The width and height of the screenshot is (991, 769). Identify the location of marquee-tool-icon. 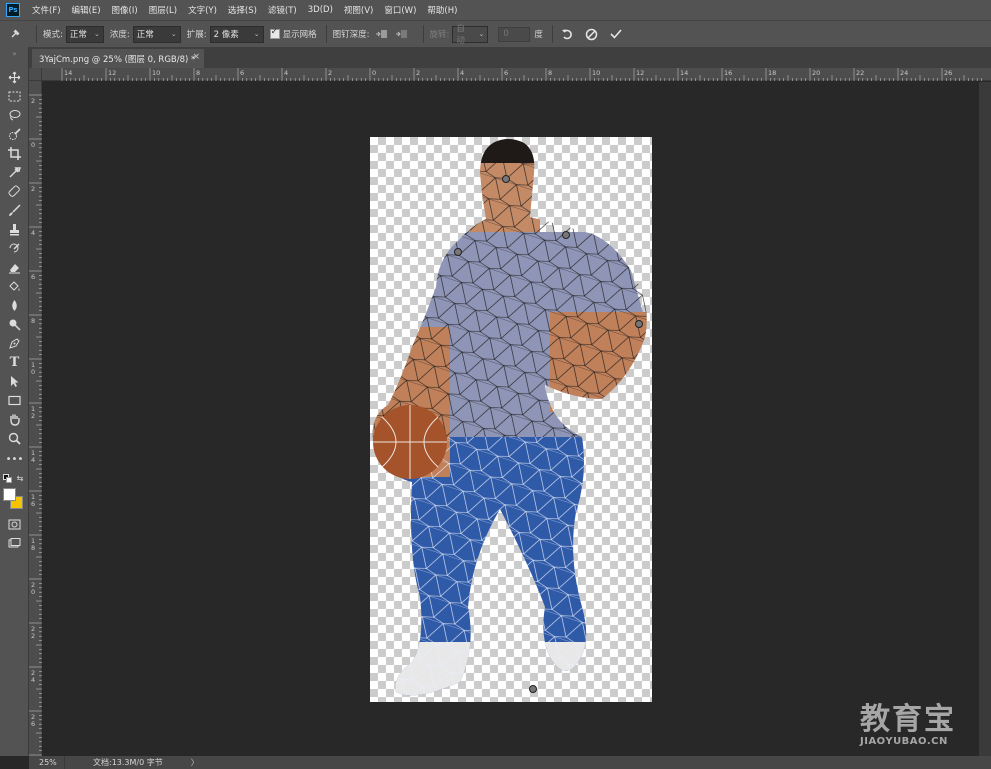
(14, 96).